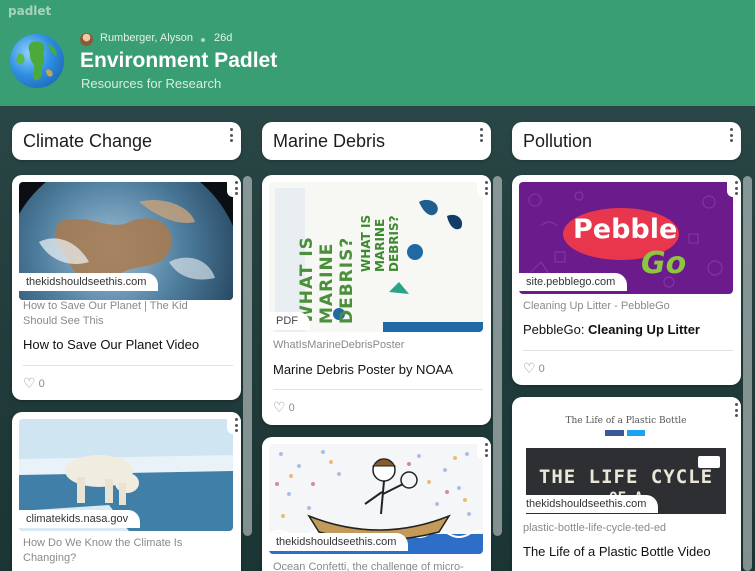  What do you see at coordinates (88, 141) in the screenshot?
I see `column-title: Climate Change` at bounding box center [88, 141].